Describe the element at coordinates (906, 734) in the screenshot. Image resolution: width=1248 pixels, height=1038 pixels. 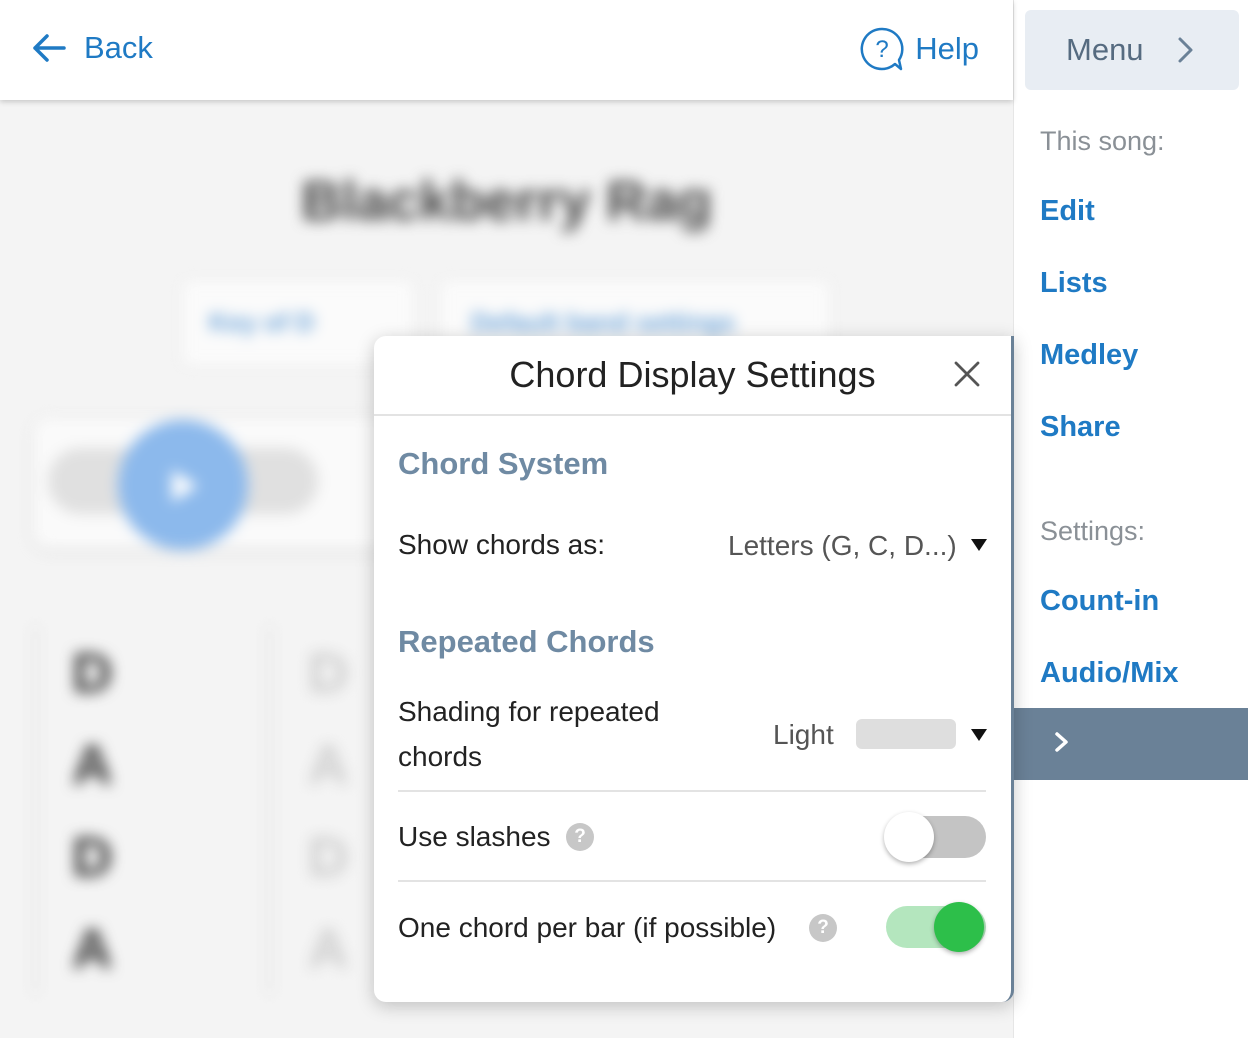
I see `shading-swatch` at that location.